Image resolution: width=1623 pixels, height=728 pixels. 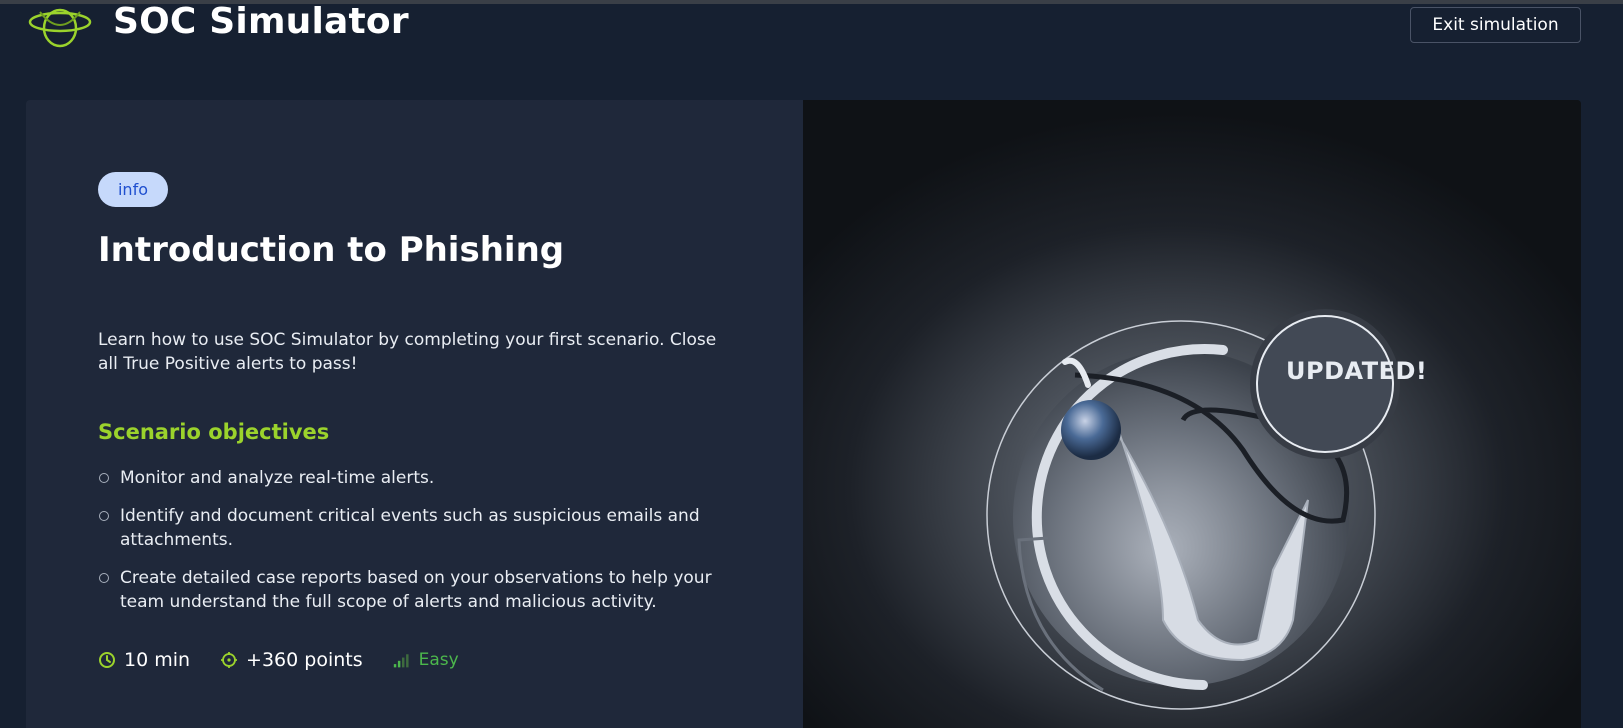 I want to click on objective-text: Monitor and analyze real-time alerts., so click(x=277, y=478).